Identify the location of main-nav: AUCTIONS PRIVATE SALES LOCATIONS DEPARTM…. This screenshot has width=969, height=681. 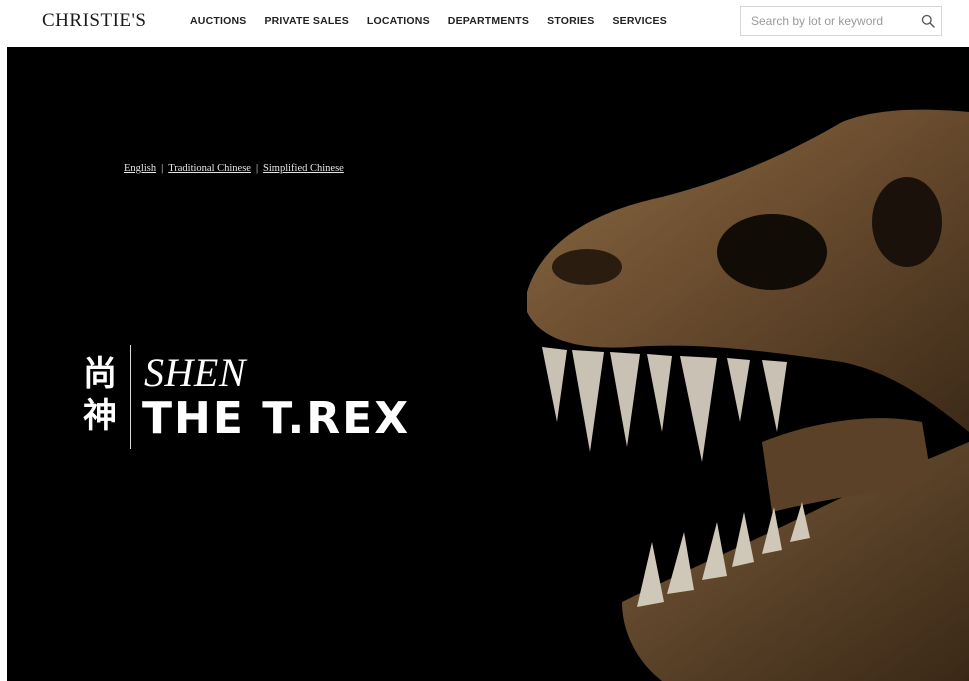
(437, 21).